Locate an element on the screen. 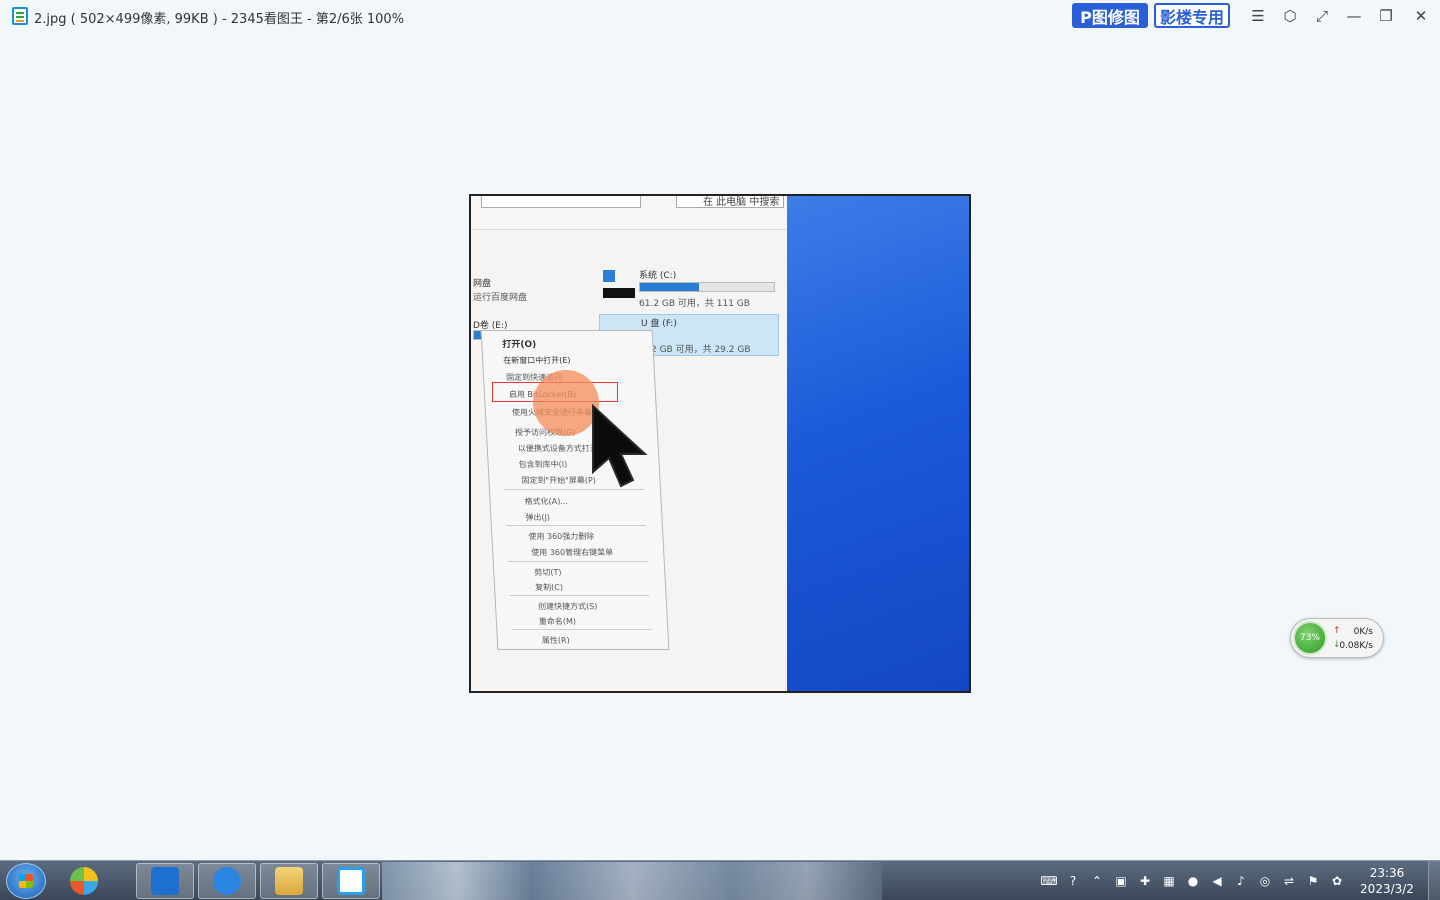 The image size is (1440, 900). menu-item-eject: 弹出(J) is located at coordinates (538, 517).